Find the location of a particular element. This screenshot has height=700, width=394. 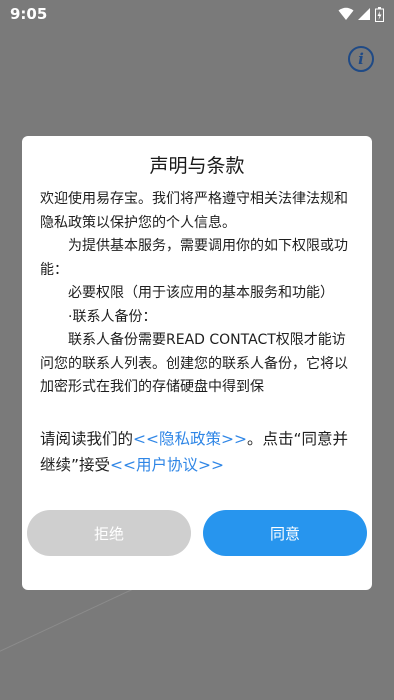

terms-paragraph: ·联系人备份： is located at coordinates (112, 316).